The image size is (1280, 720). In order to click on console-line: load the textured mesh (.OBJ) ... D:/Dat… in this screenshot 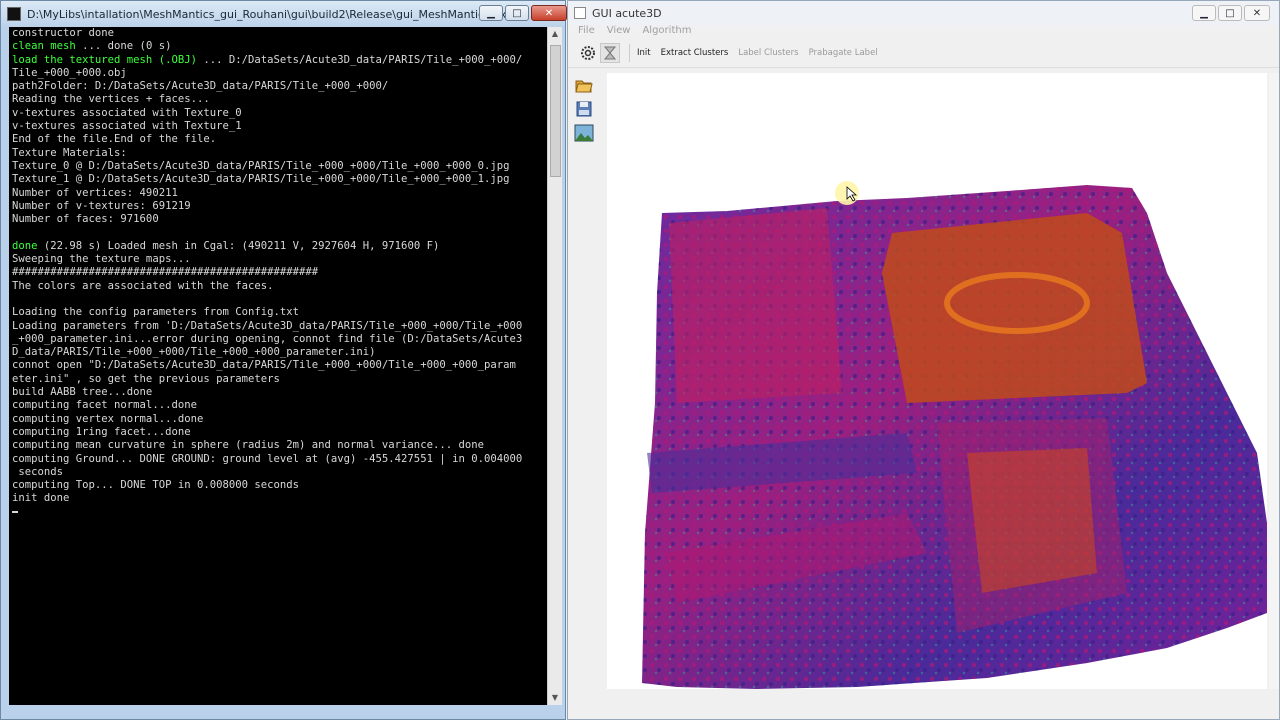, I will do `click(279, 60)`.